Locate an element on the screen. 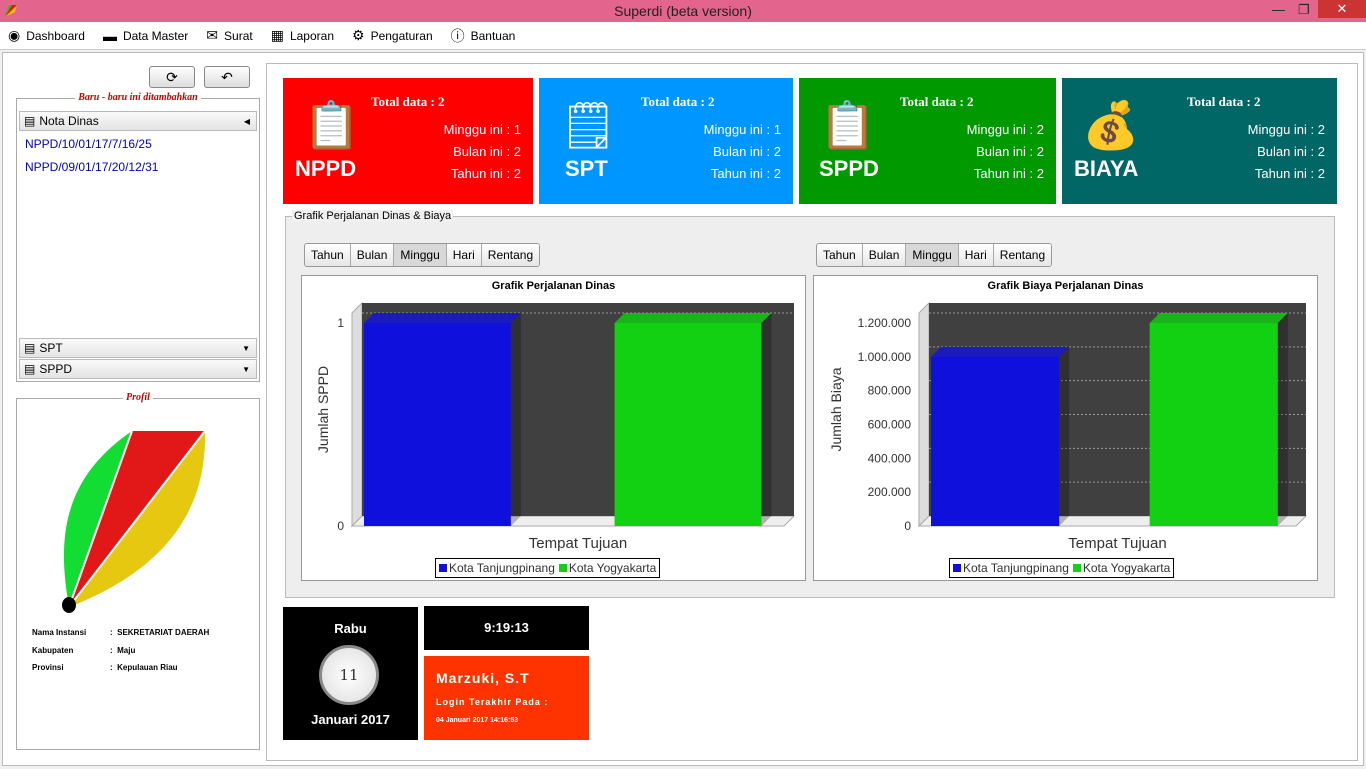  recent-item: NPPD/10/01/17/7/16/25 is located at coordinates (88, 144).